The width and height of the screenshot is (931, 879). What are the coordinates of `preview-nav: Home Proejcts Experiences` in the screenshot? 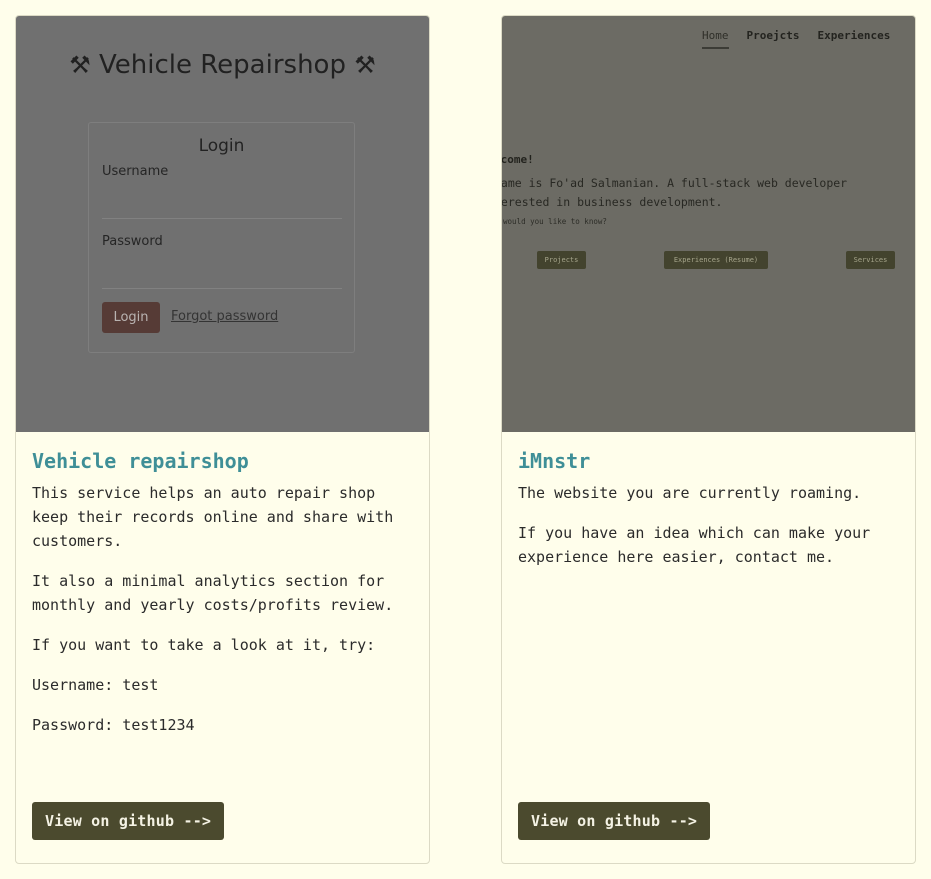 It's located at (796, 39).